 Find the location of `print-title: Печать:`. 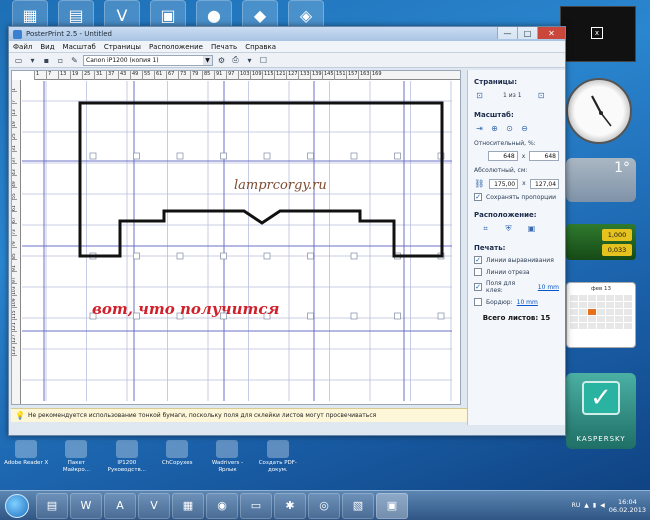

print-title: Печать: is located at coordinates (490, 248).